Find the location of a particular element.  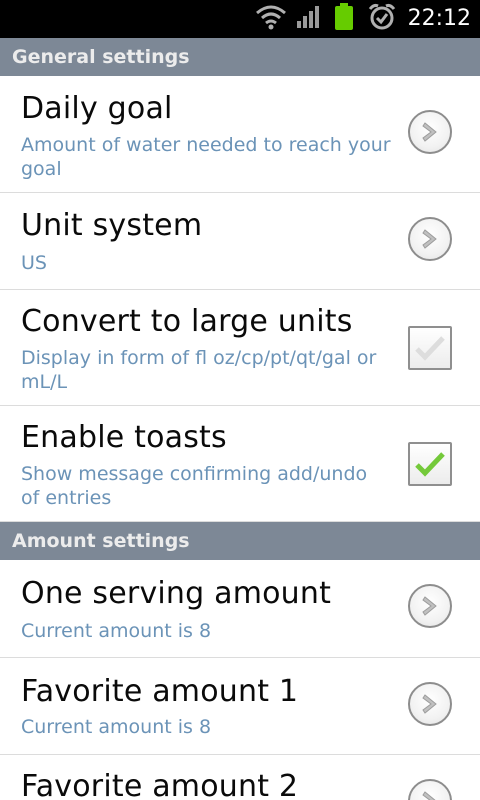

pref-title: Unit system is located at coordinates (112, 225).